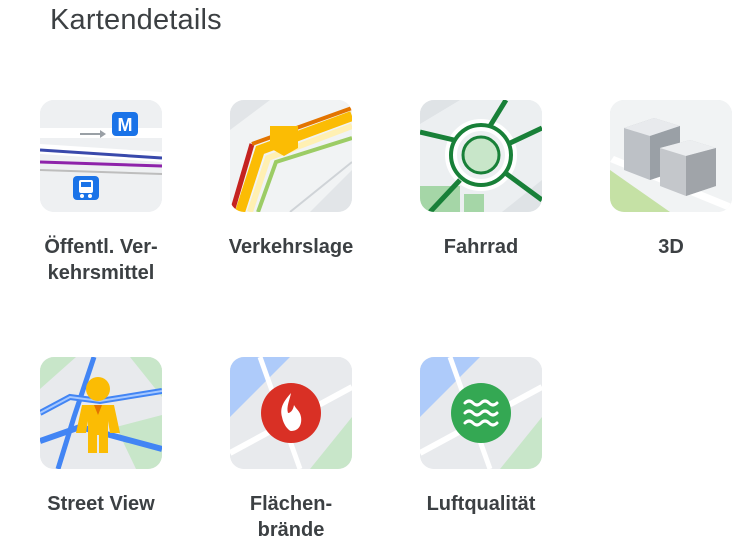  I want to click on transit-map-icon: M, so click(101, 156).